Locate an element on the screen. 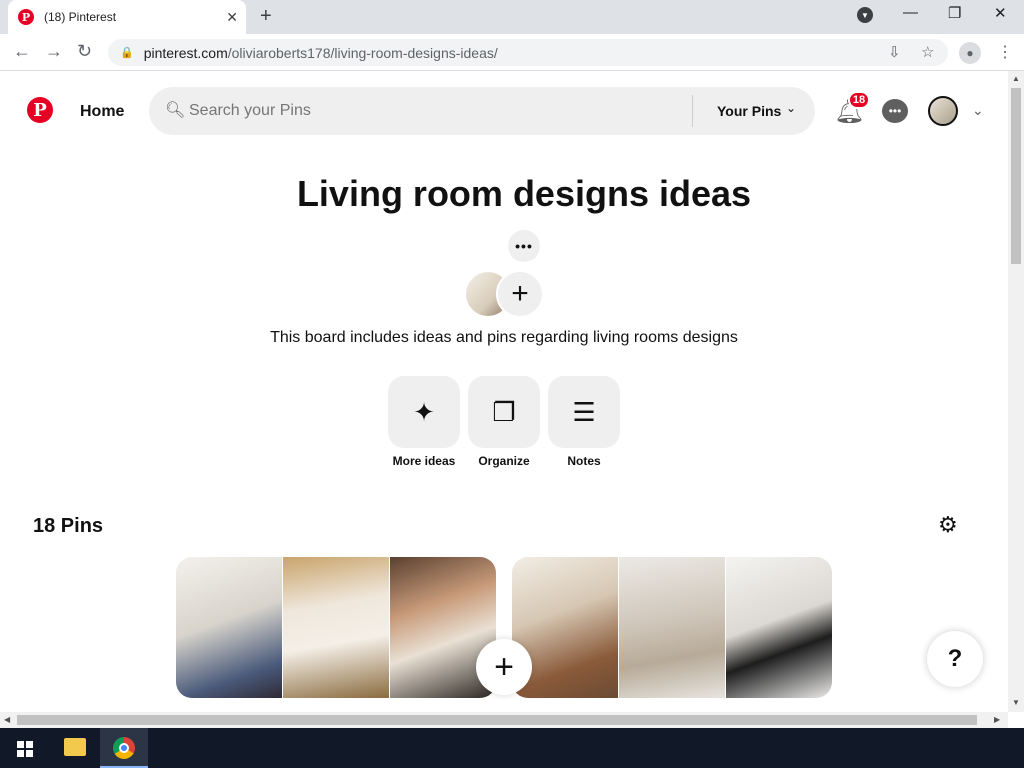 This screenshot has width=1024, height=768. restore-icon: ❐ is located at coordinates (954, 13).